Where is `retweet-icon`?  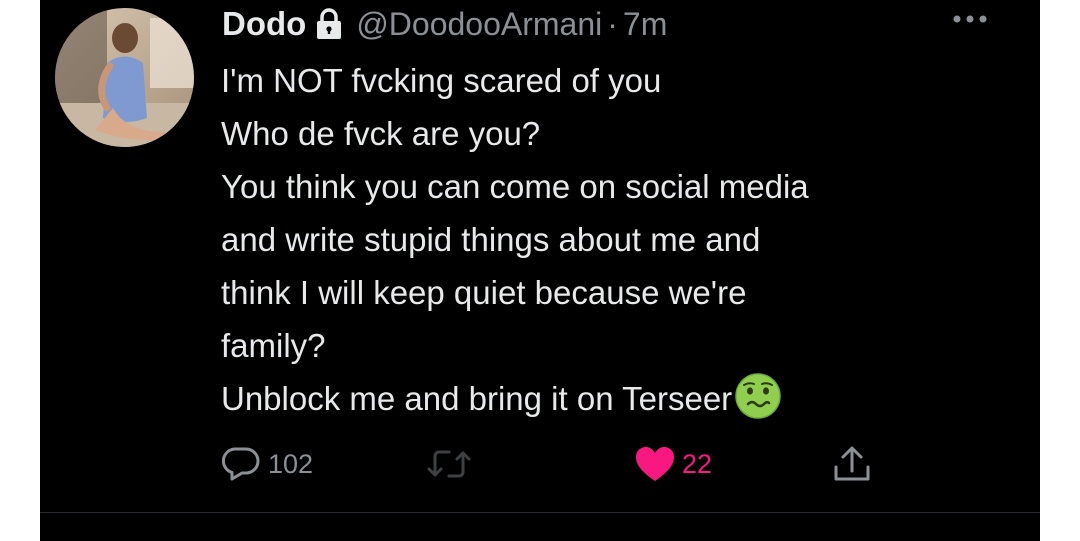 retweet-icon is located at coordinates (449, 464).